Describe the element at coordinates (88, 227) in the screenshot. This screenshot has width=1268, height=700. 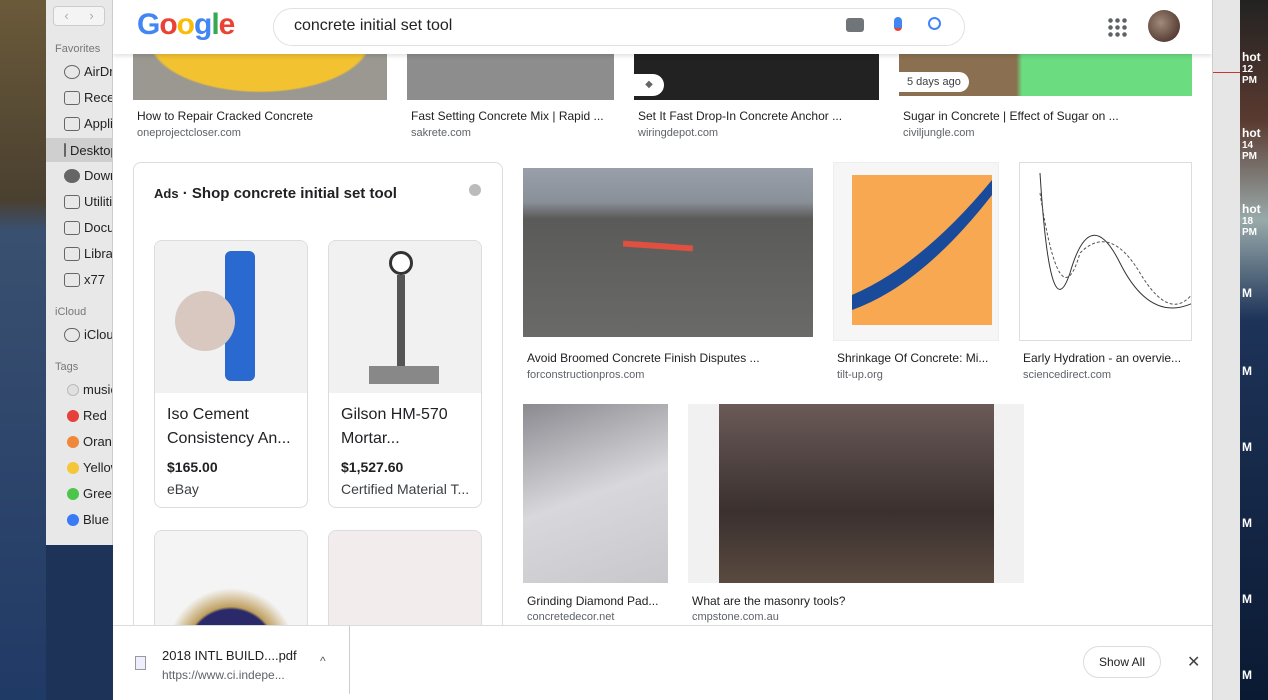
I see `finder-item-documents: Documents` at that location.